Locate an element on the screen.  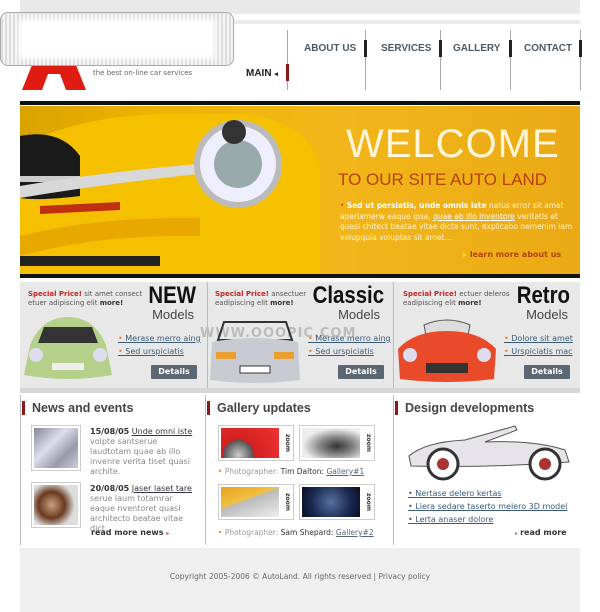
photographer-credit: • Photographer: Sam Shepard: Gallery#2 is located at coordinates (296, 532).